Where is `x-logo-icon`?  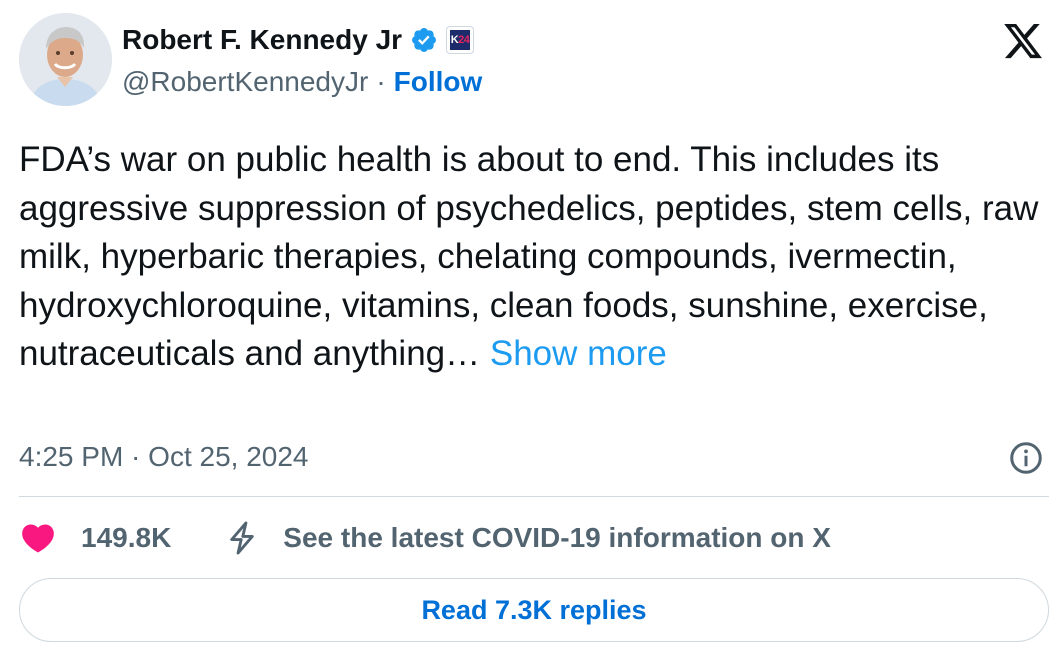
x-logo-icon is located at coordinates (1023, 41).